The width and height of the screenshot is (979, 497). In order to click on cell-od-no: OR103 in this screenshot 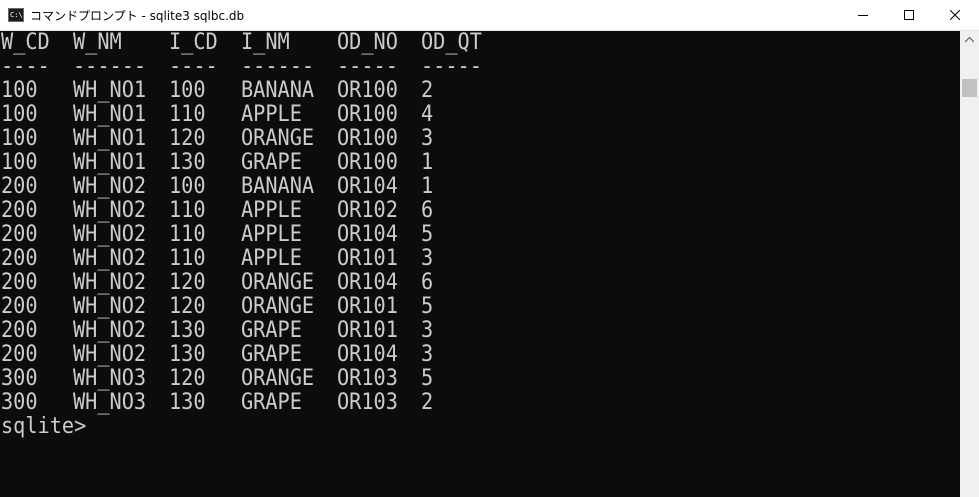, I will do `click(367, 378)`.